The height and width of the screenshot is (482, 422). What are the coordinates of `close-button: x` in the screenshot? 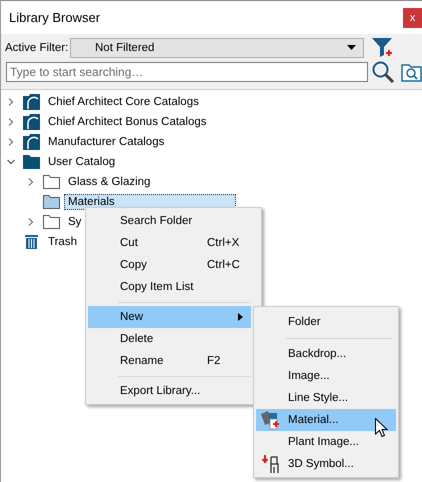 It's located at (412, 18).